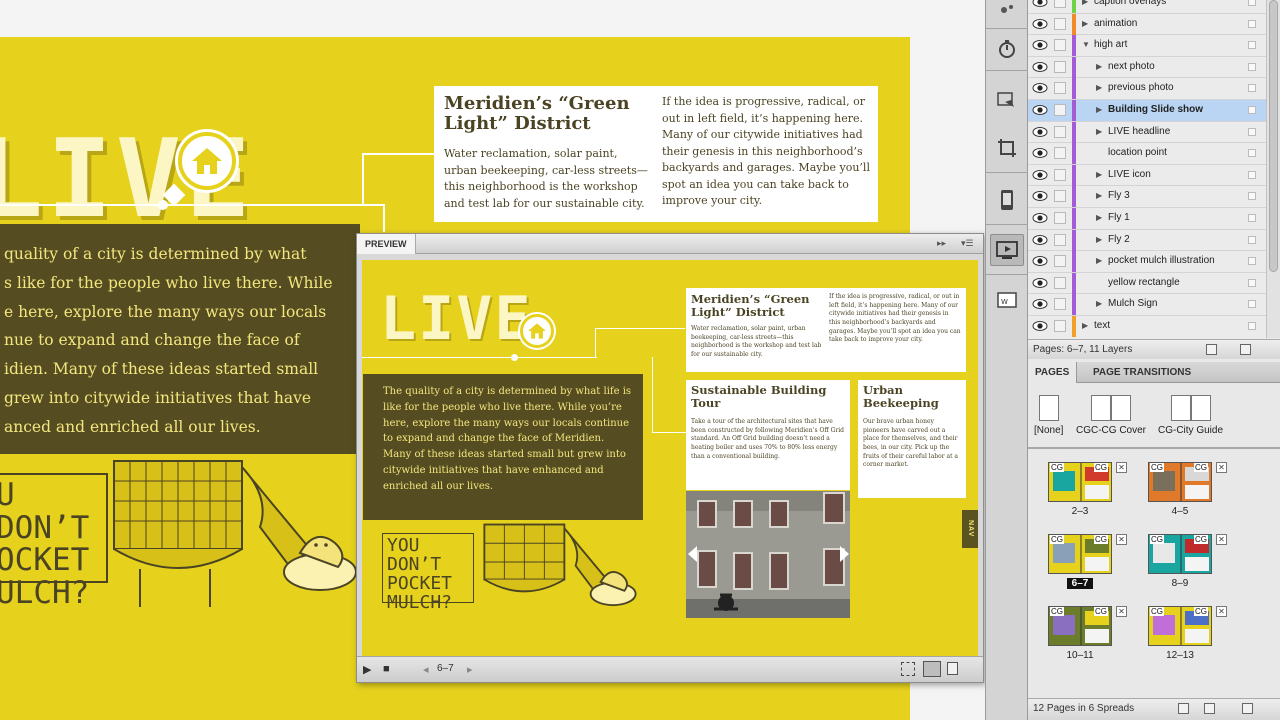  What do you see at coordinates (1209, 708) in the screenshot?
I see `new-page-icon` at bounding box center [1209, 708].